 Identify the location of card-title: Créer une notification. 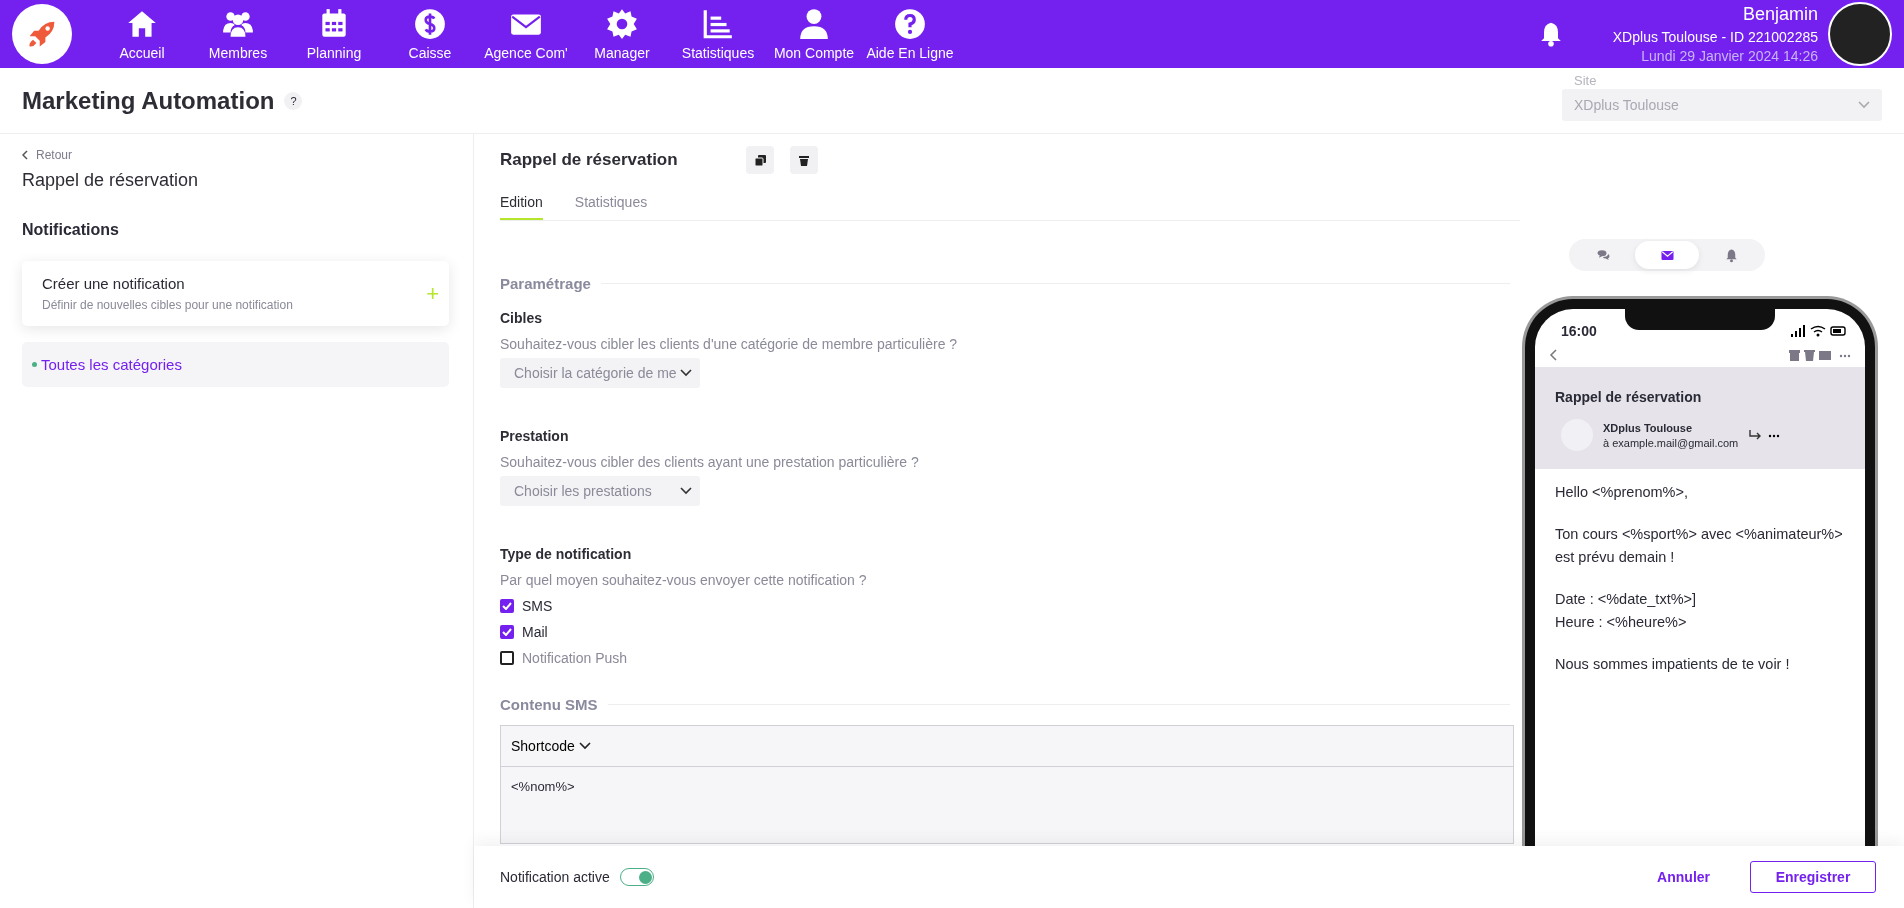
(114, 283).